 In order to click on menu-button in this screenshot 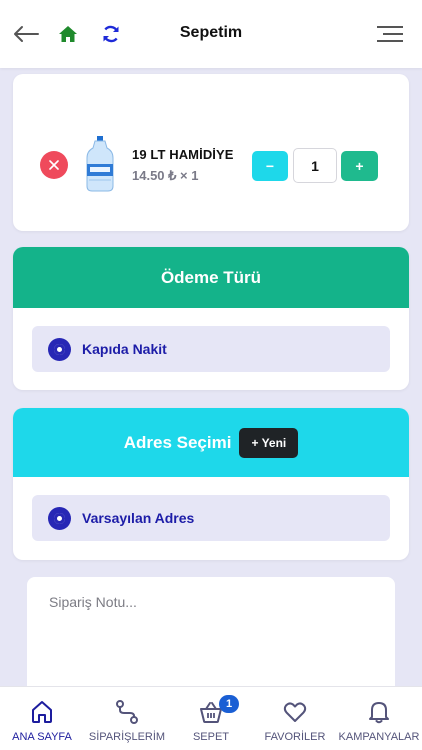, I will do `click(390, 34)`.